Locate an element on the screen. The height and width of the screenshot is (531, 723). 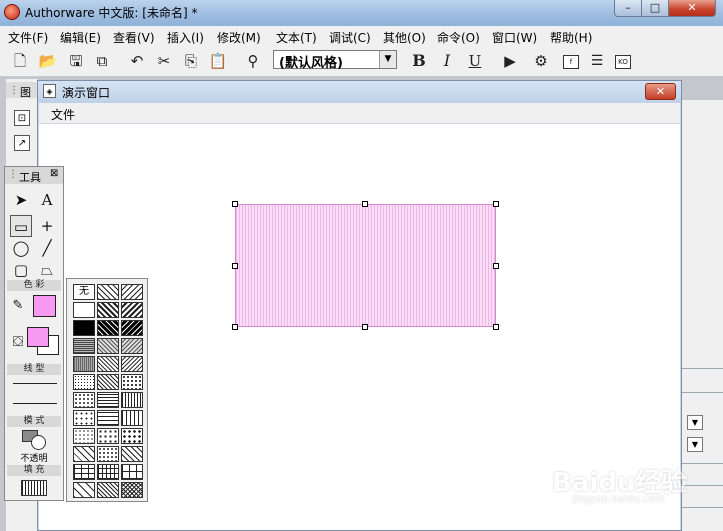
save-all-icon: 🖫 is located at coordinates (76, 61).